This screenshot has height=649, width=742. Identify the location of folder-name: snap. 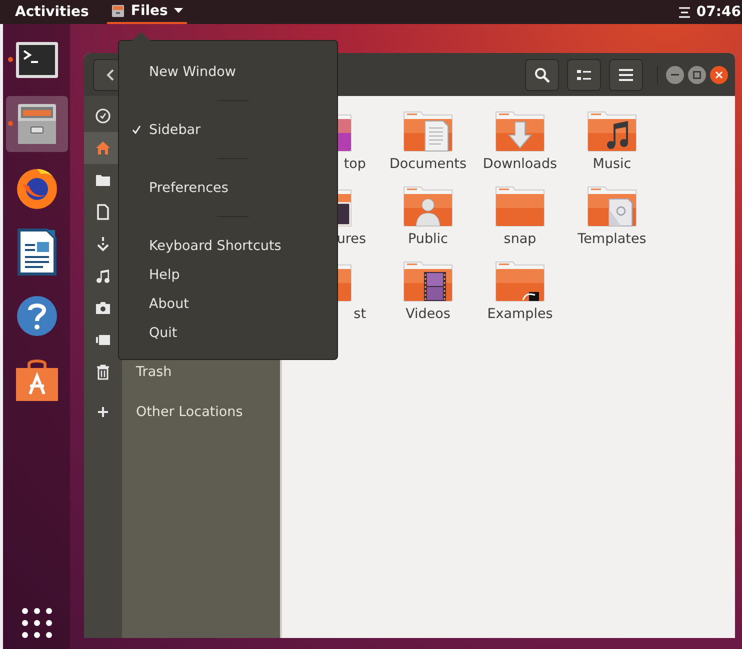
(520, 239).